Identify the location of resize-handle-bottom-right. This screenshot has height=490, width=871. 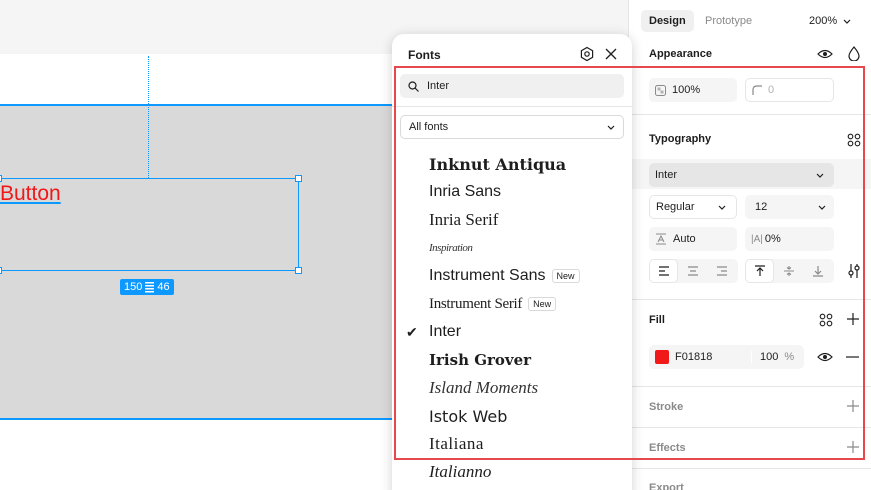
(298, 270).